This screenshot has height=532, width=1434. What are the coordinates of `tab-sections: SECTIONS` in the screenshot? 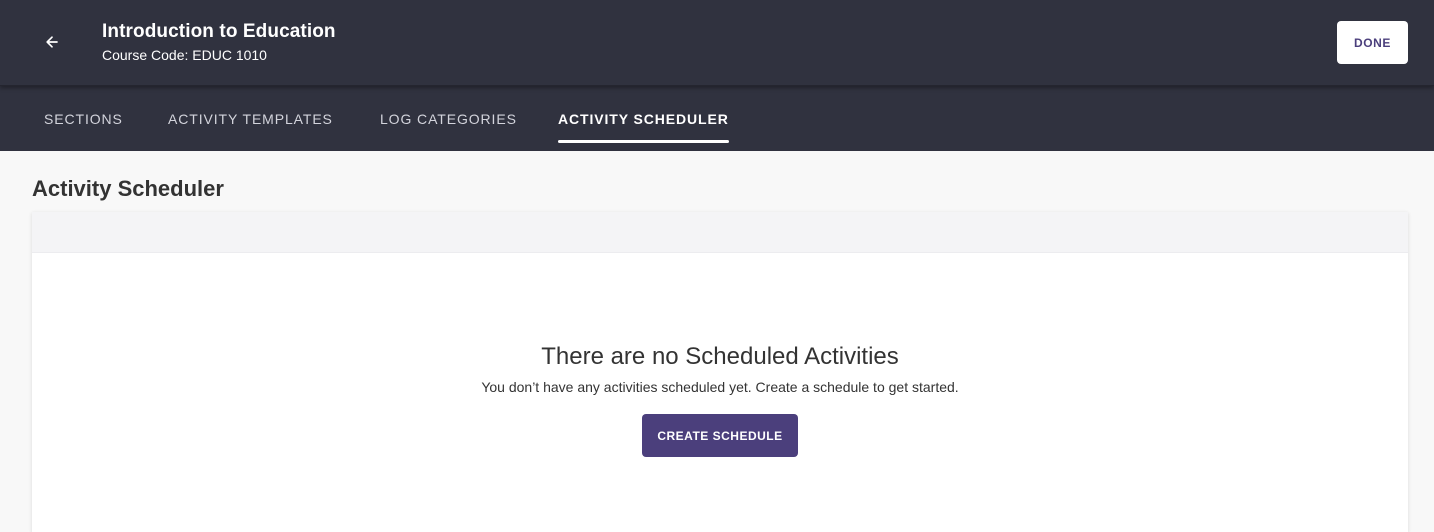 It's located at (83, 118).